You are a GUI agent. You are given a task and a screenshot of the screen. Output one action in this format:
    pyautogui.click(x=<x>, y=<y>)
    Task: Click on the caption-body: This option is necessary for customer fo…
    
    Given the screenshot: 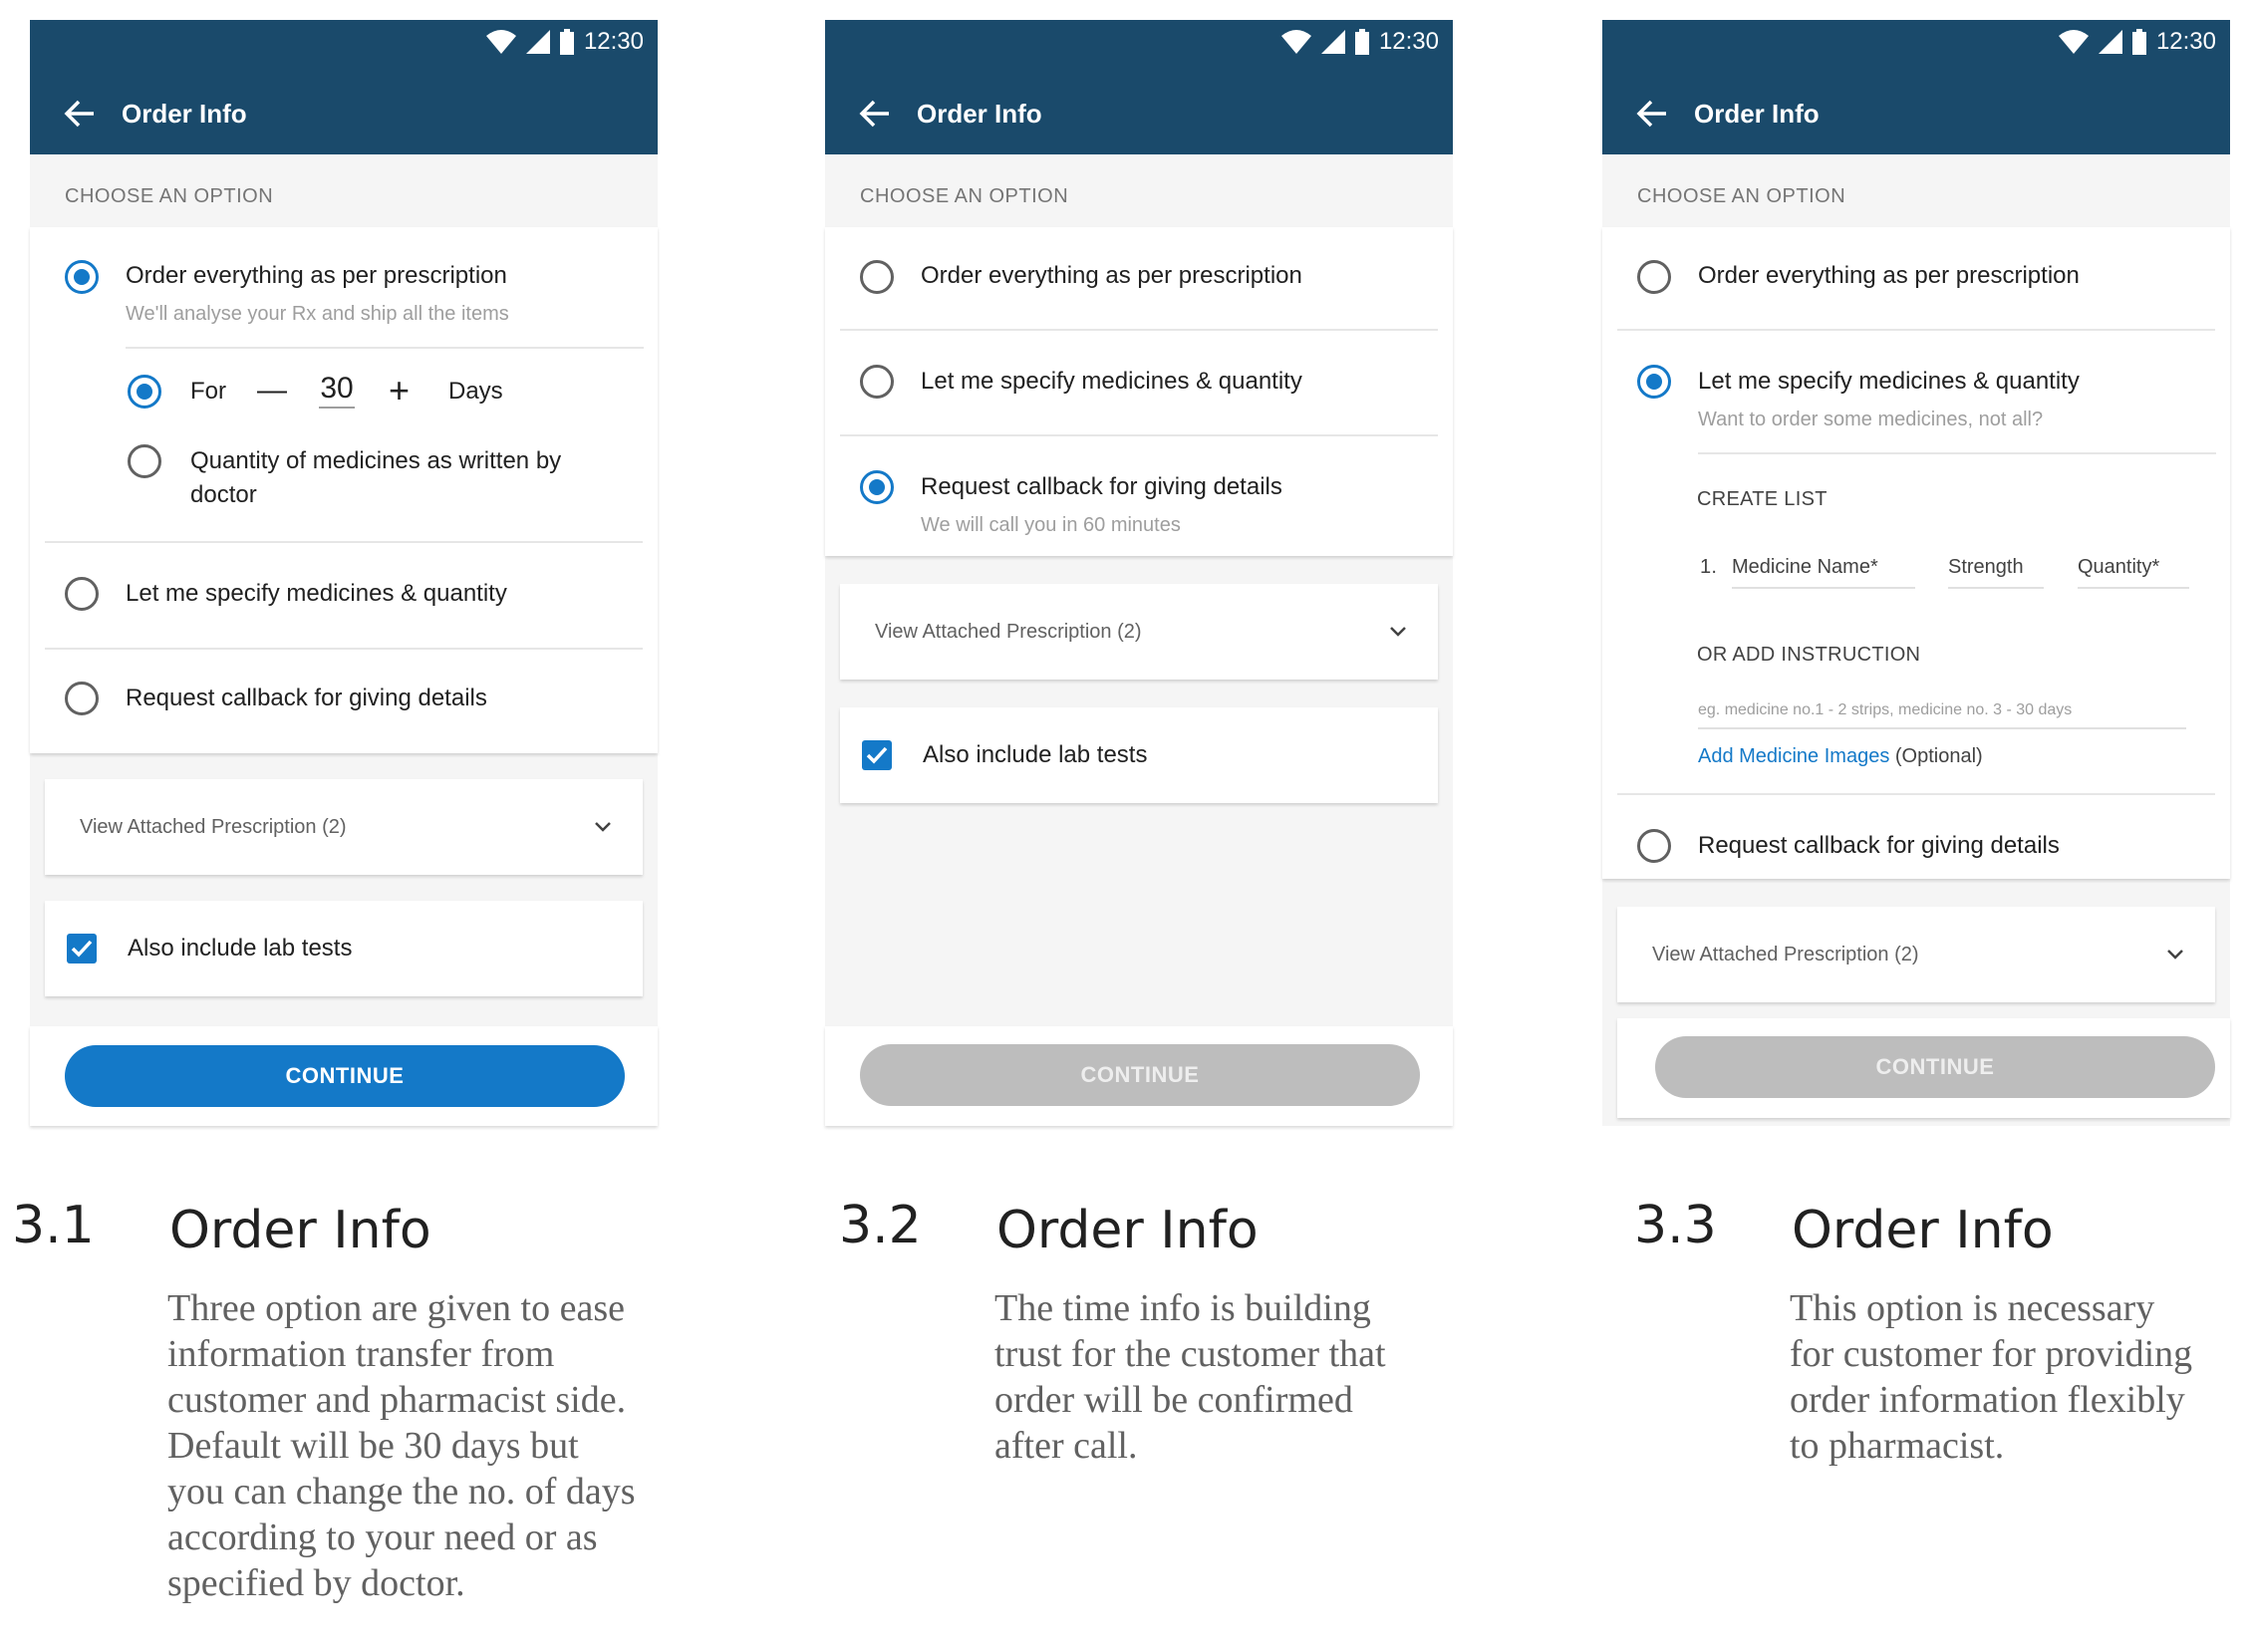 What is the action you would take?
    pyautogui.click(x=1992, y=1377)
    